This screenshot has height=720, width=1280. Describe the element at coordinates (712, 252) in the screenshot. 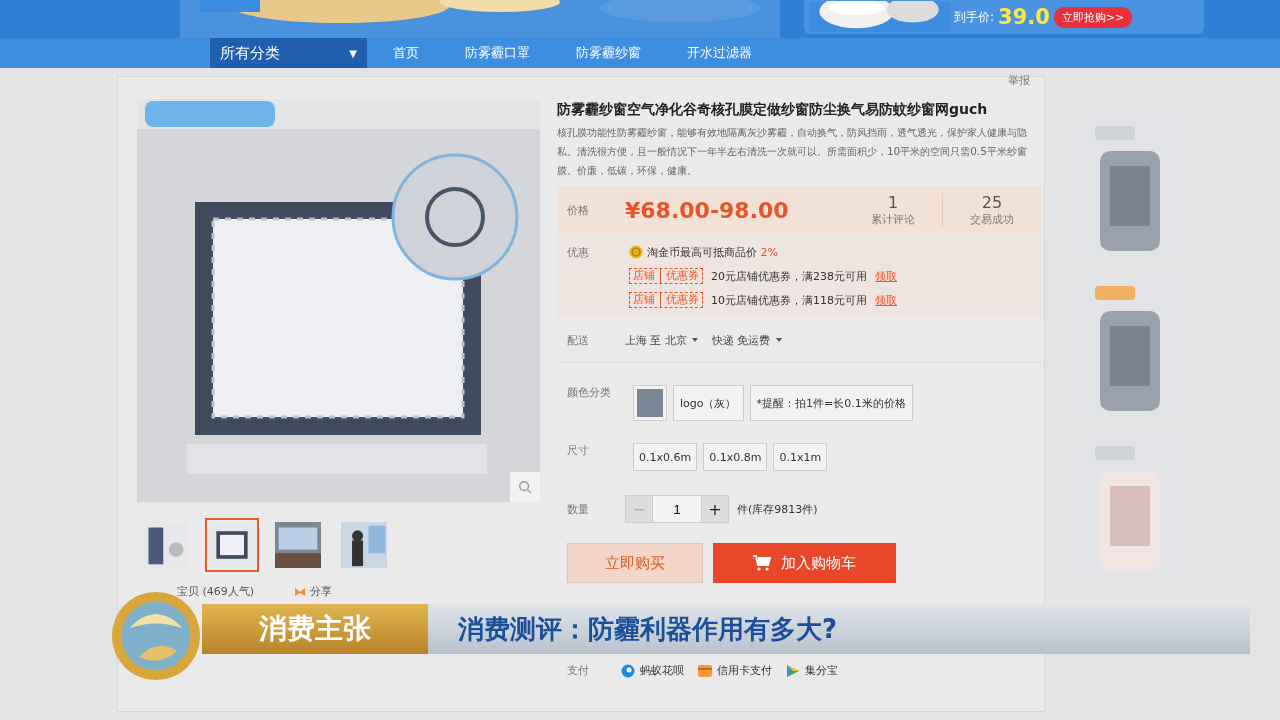

I see `coin-offer: 淘金币最高可抵商品价 2%` at that location.